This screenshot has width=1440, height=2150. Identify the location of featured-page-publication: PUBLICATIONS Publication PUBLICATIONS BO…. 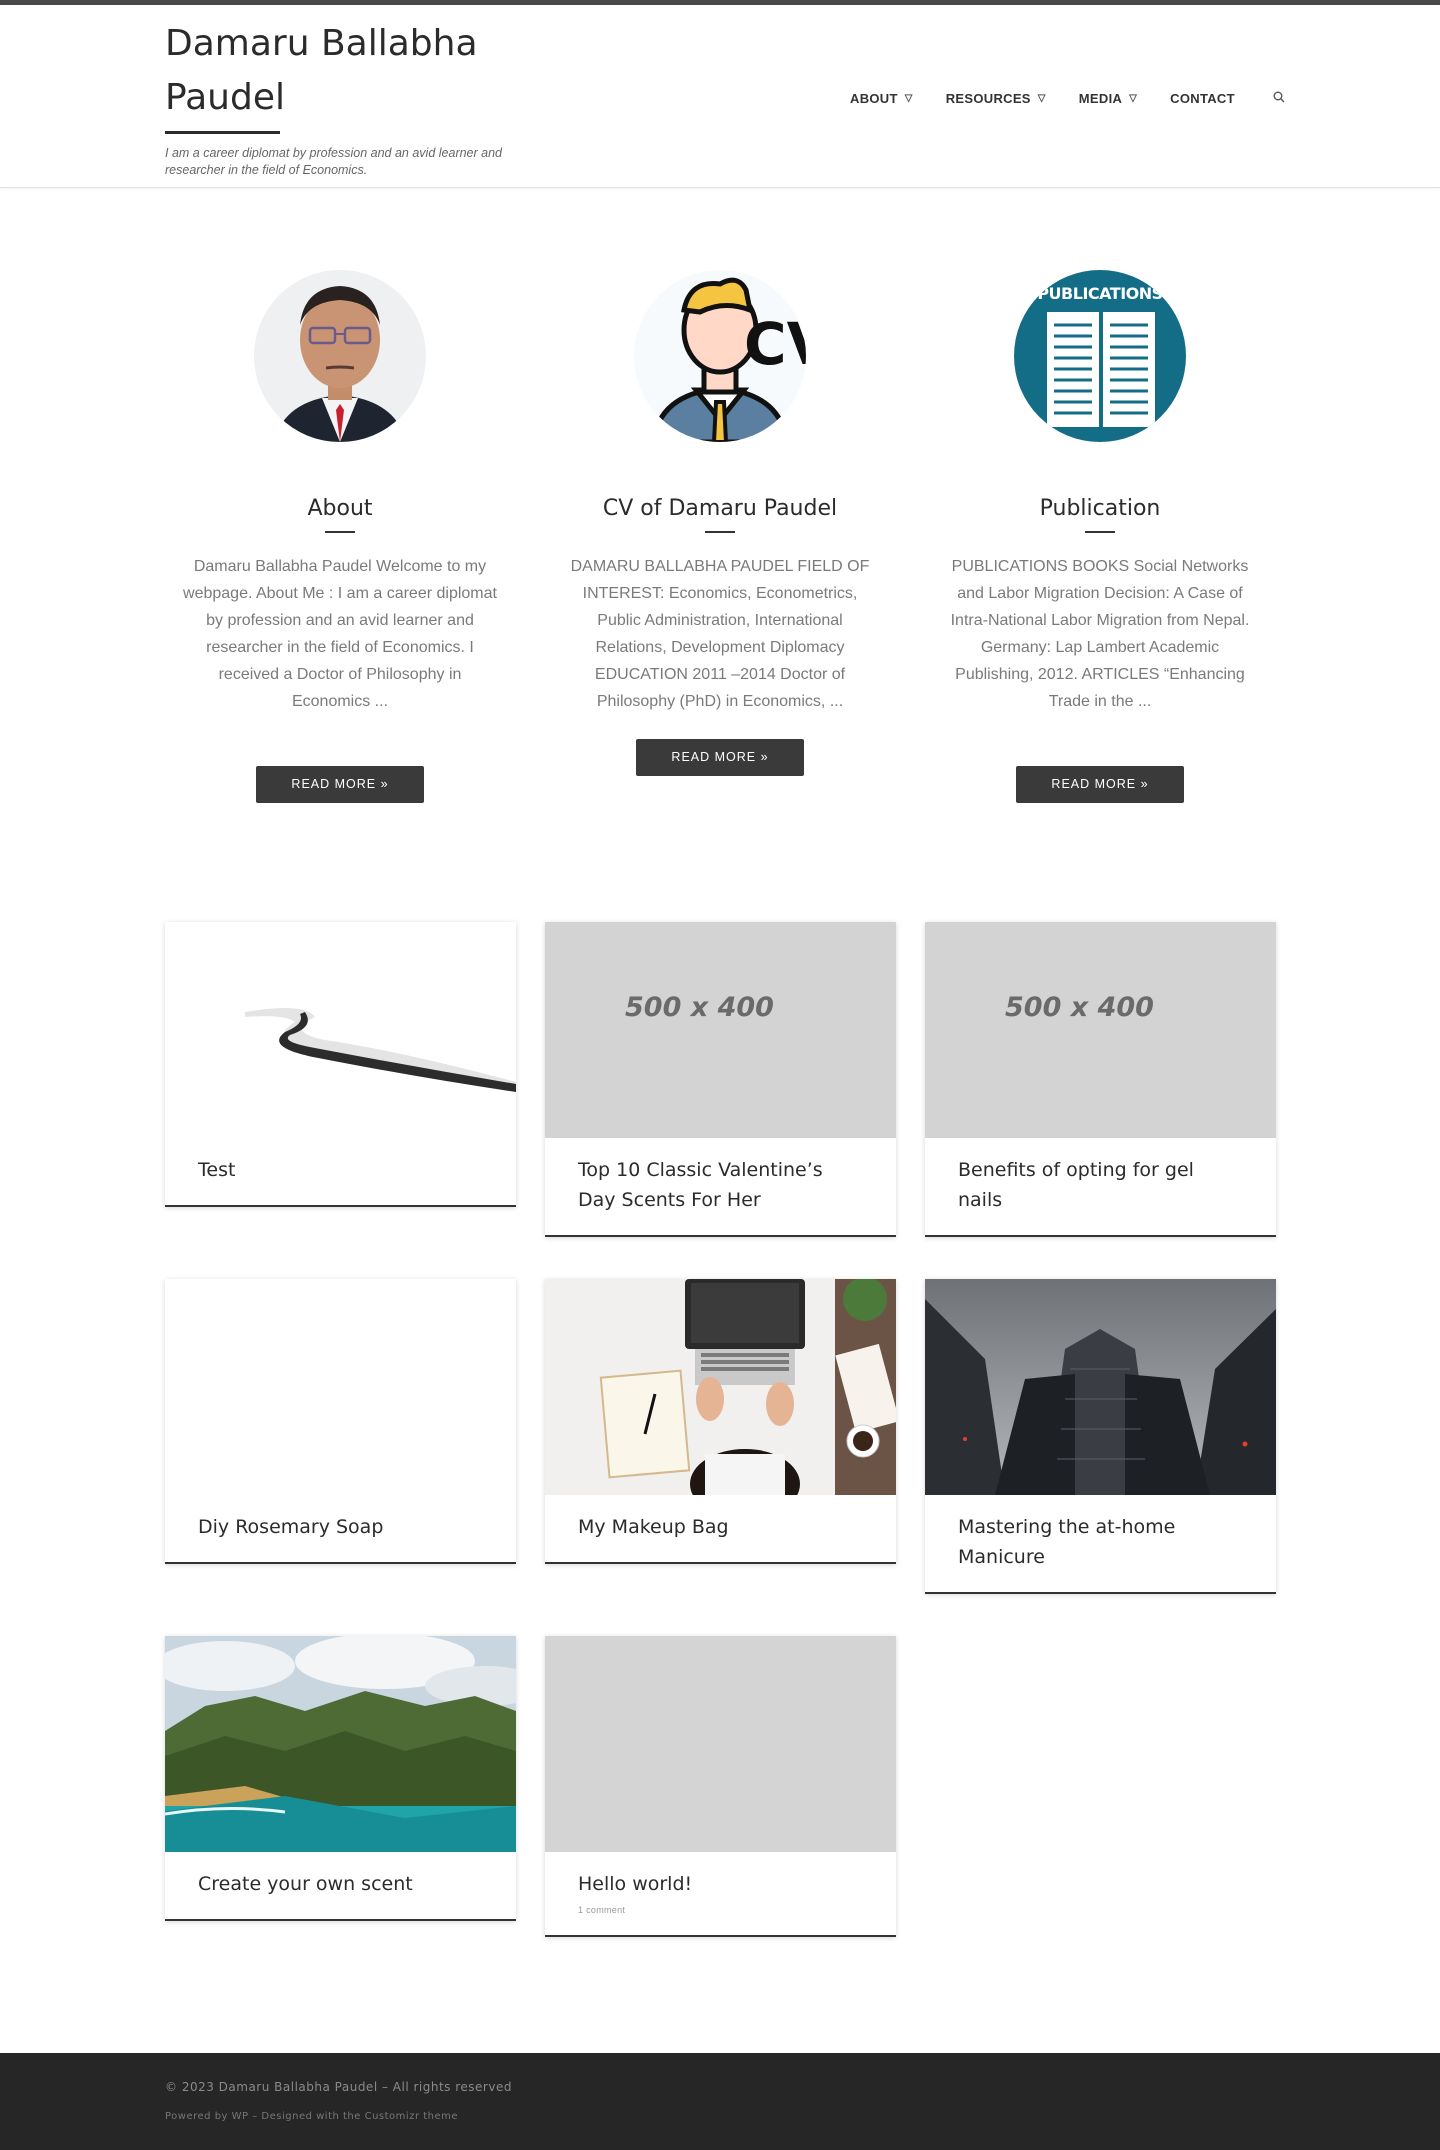
(1100, 536).